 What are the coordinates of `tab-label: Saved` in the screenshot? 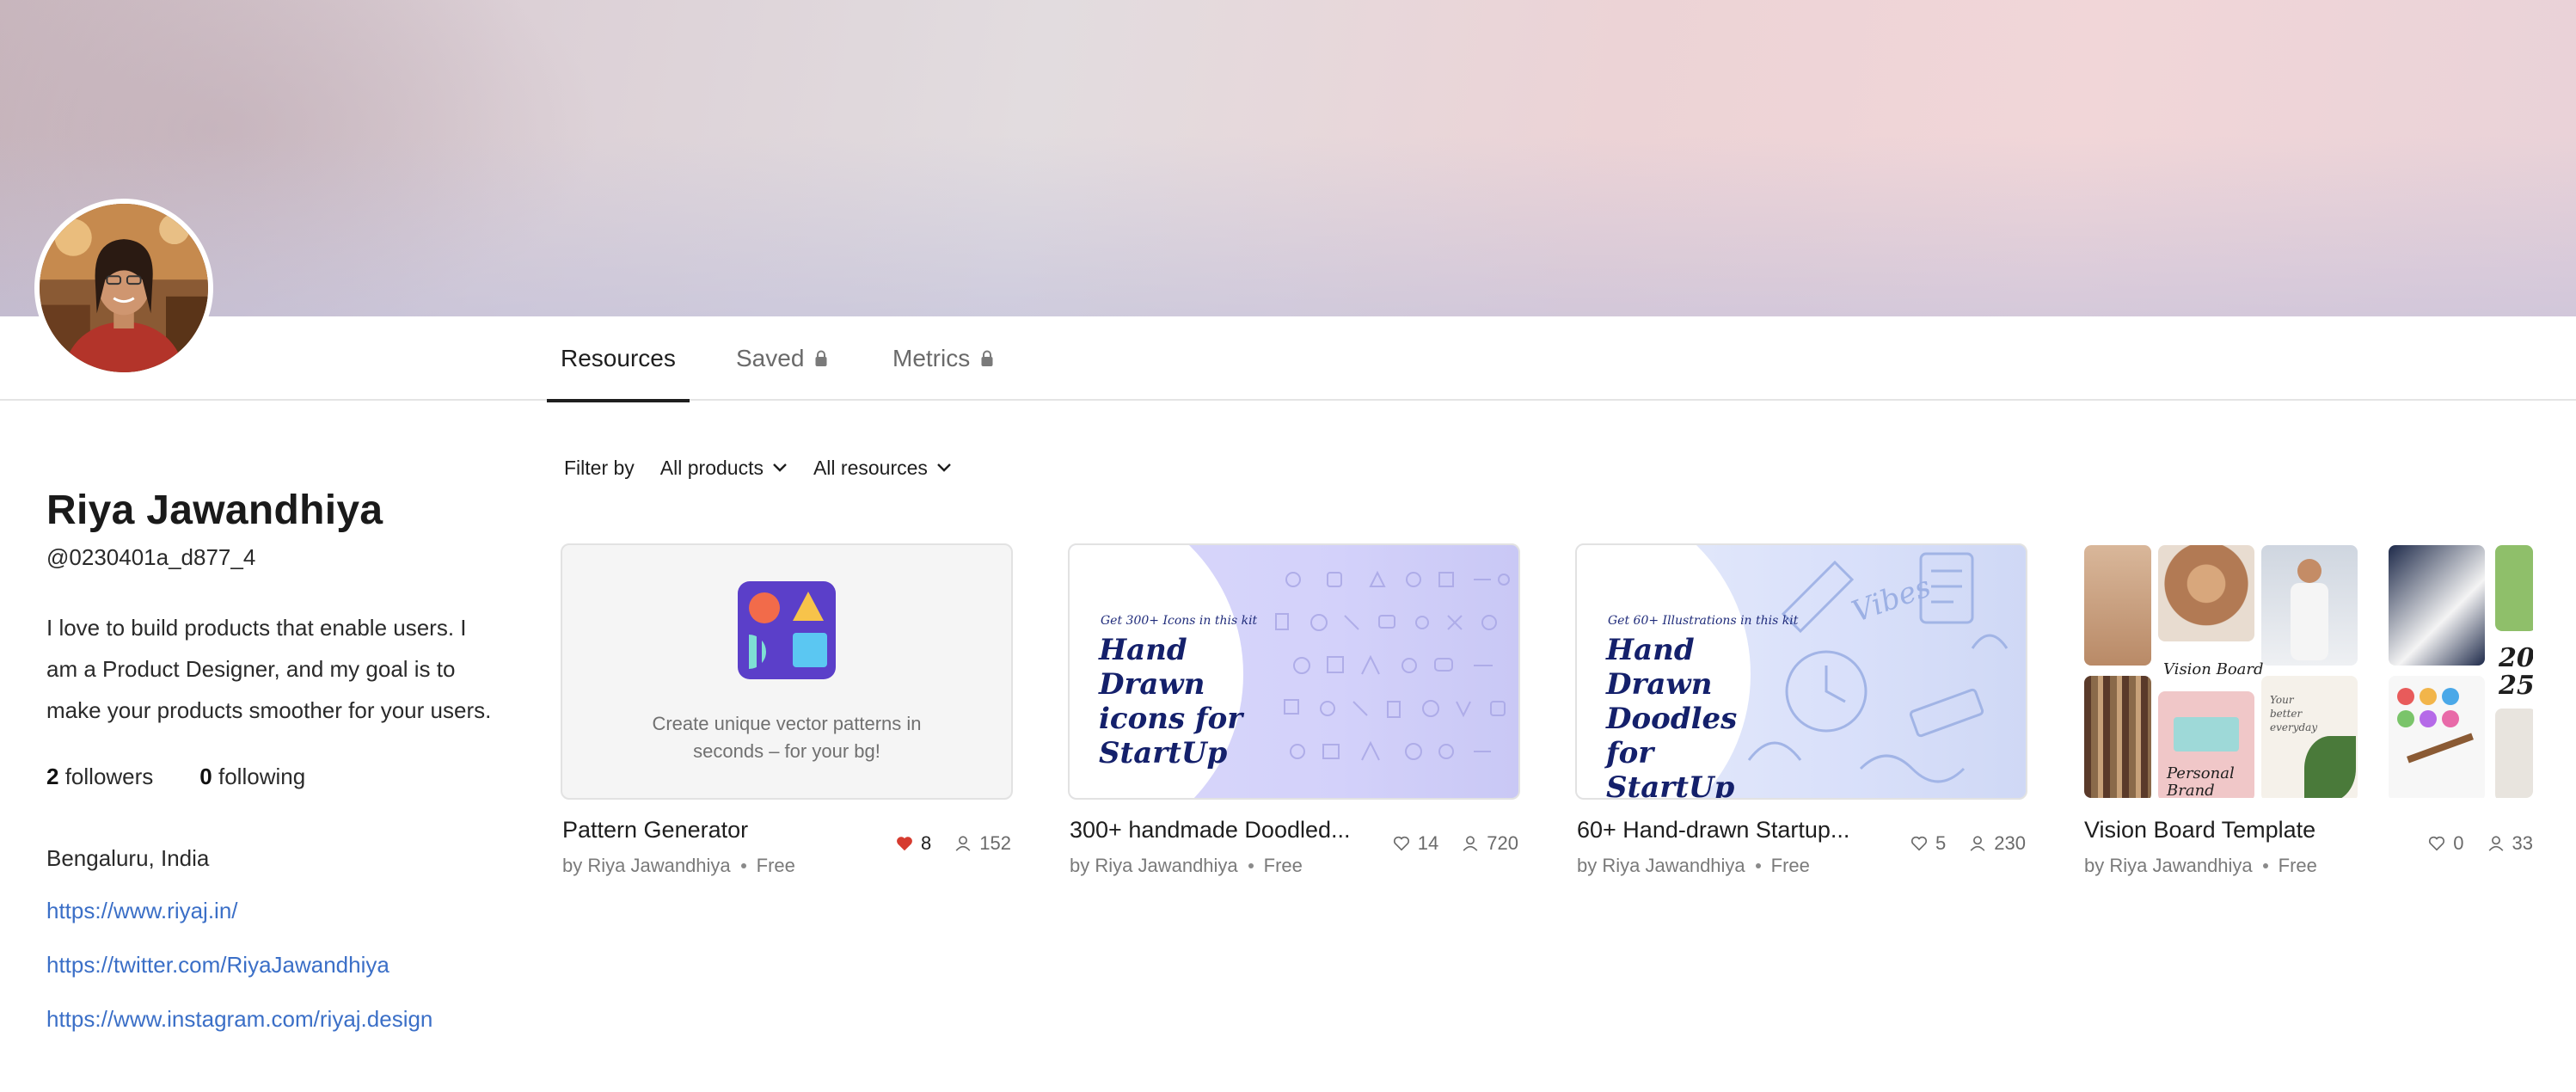 It's located at (770, 358).